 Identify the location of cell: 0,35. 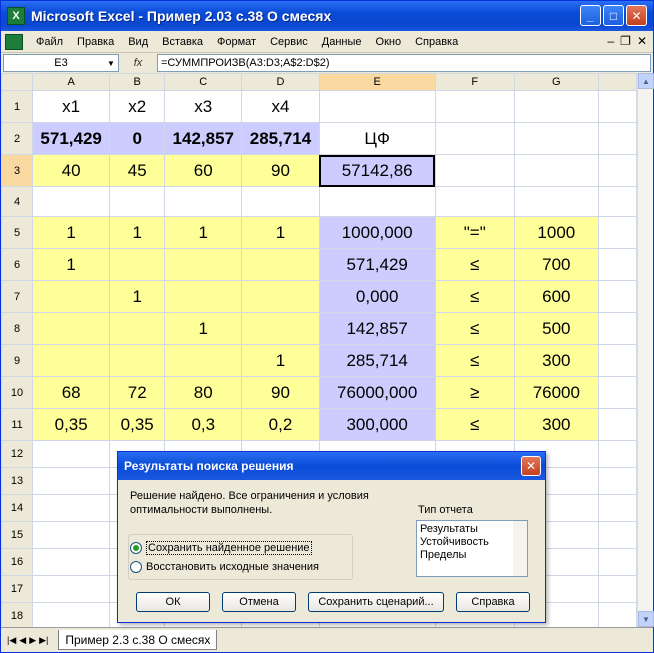
(71, 424).